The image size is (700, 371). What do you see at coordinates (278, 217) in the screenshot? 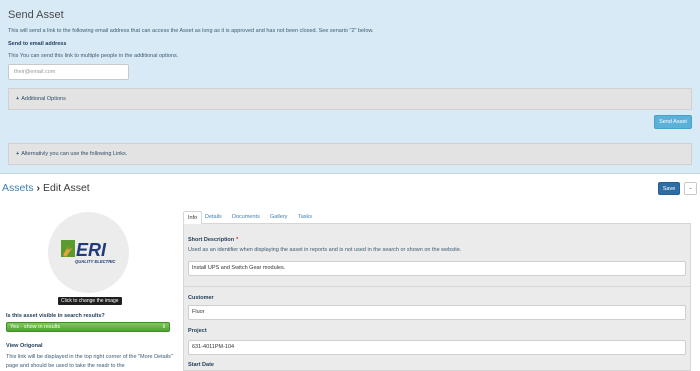
I see `tab-gallery: Gallery` at bounding box center [278, 217].